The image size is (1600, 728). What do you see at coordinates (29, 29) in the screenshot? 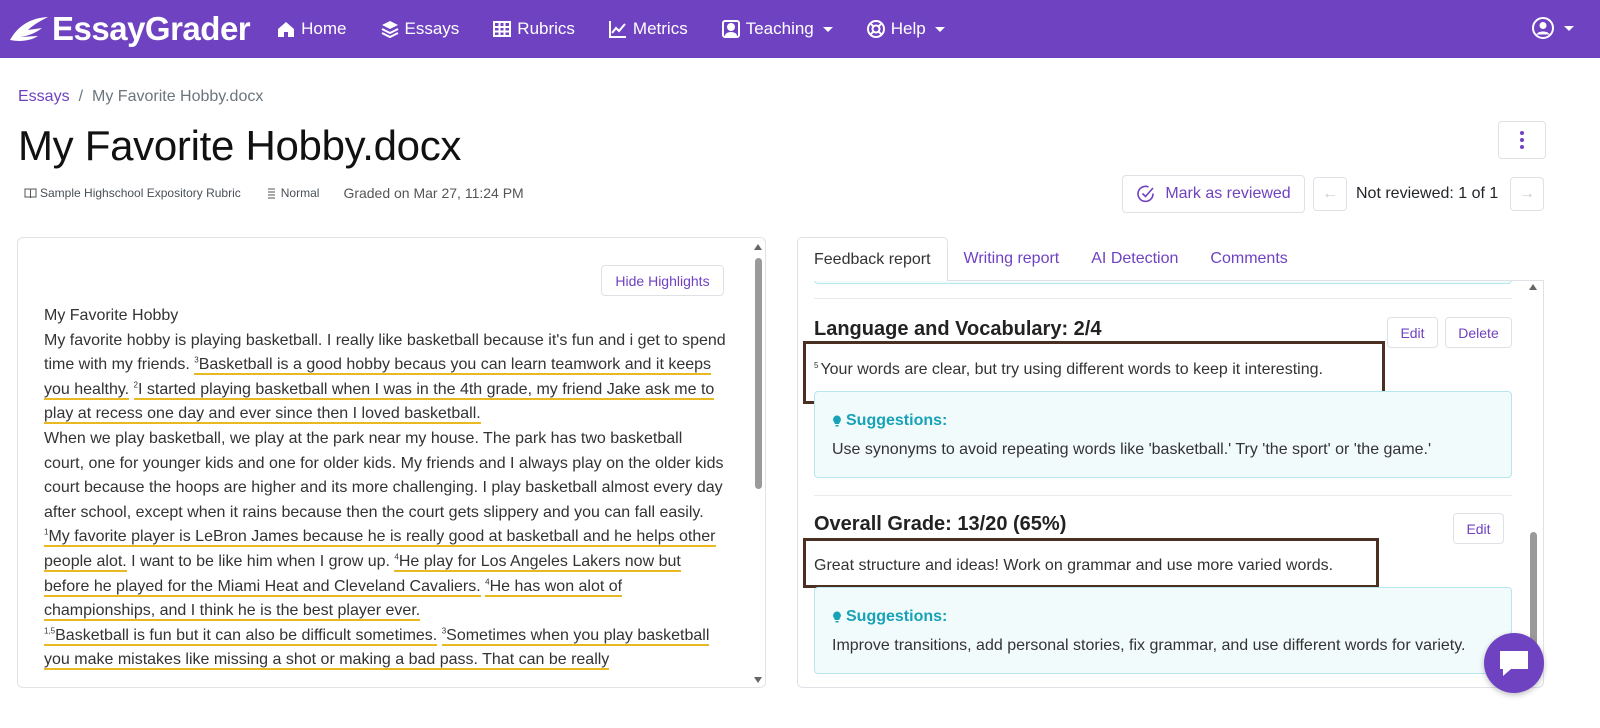
I see `quill-logo-icon` at bounding box center [29, 29].